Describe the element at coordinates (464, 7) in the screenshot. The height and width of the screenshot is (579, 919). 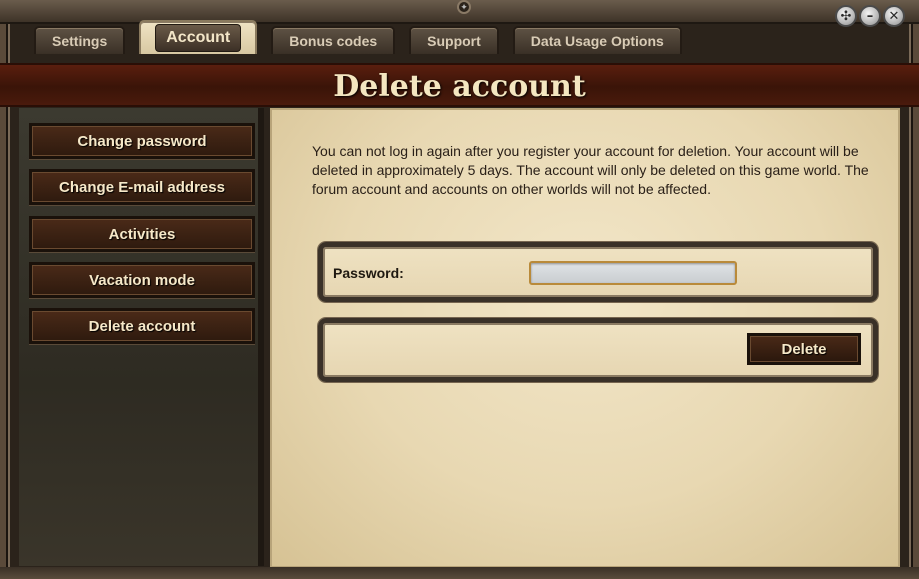
I see `ornament-icon: ✦` at that location.